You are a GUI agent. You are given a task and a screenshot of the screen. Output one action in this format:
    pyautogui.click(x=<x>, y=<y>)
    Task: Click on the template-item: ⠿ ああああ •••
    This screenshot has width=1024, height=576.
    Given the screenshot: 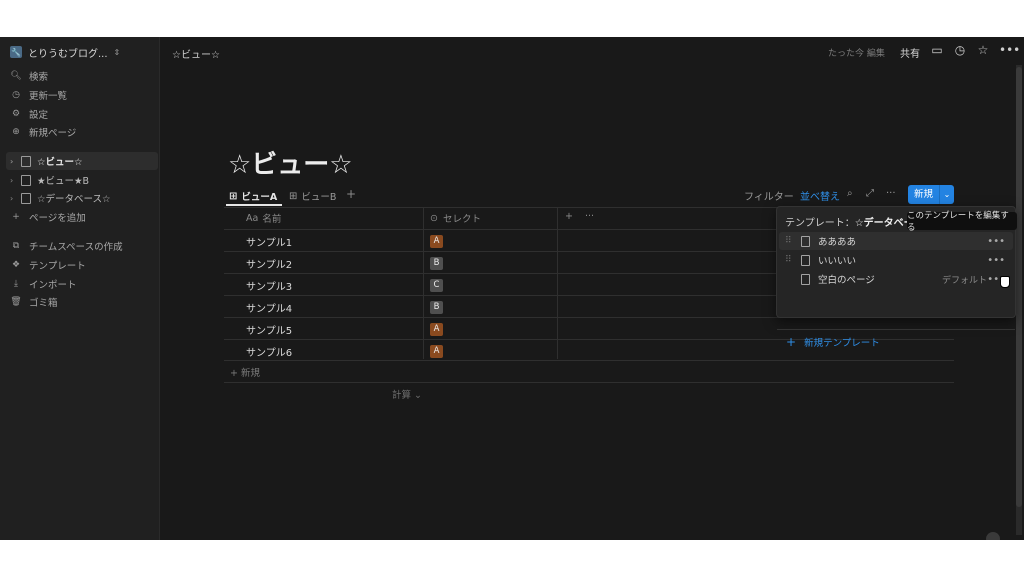 What is the action you would take?
    pyautogui.click(x=896, y=241)
    